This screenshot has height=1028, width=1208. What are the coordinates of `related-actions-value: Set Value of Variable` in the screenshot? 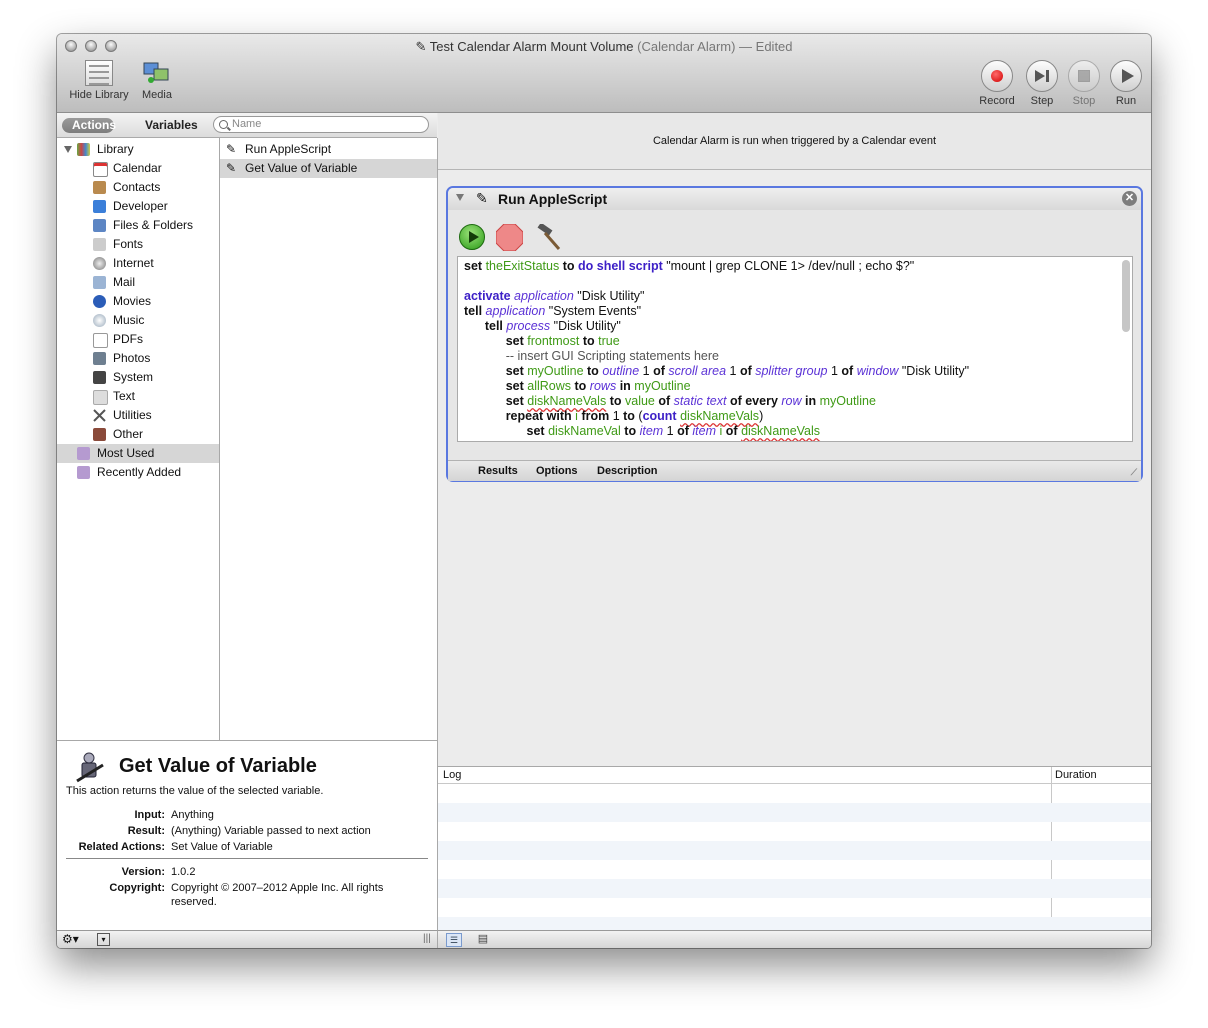 It's located at (222, 847).